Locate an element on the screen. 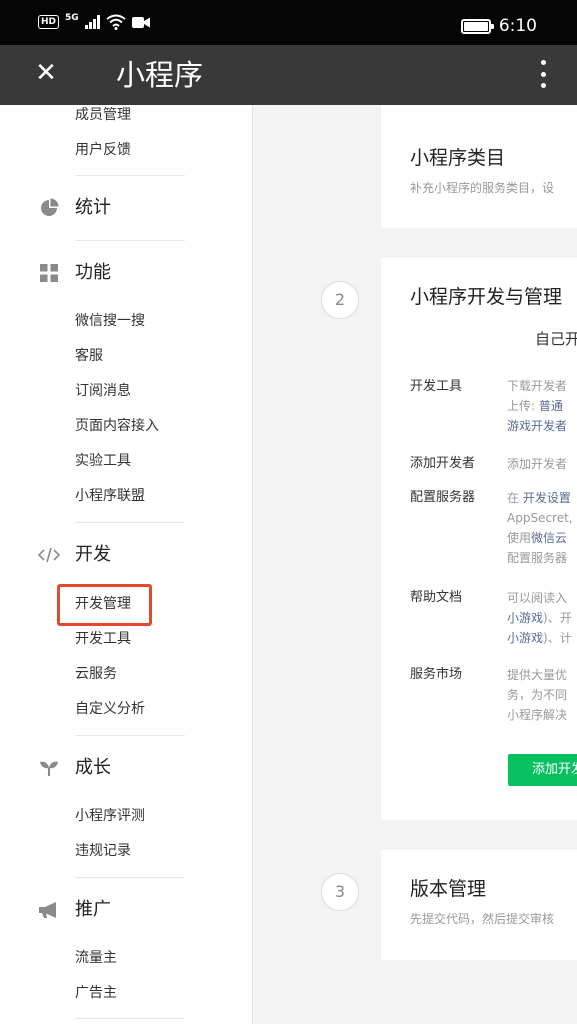 The image size is (577, 1024). desc-line: 小游戏)、开 is located at coordinates (539, 618).